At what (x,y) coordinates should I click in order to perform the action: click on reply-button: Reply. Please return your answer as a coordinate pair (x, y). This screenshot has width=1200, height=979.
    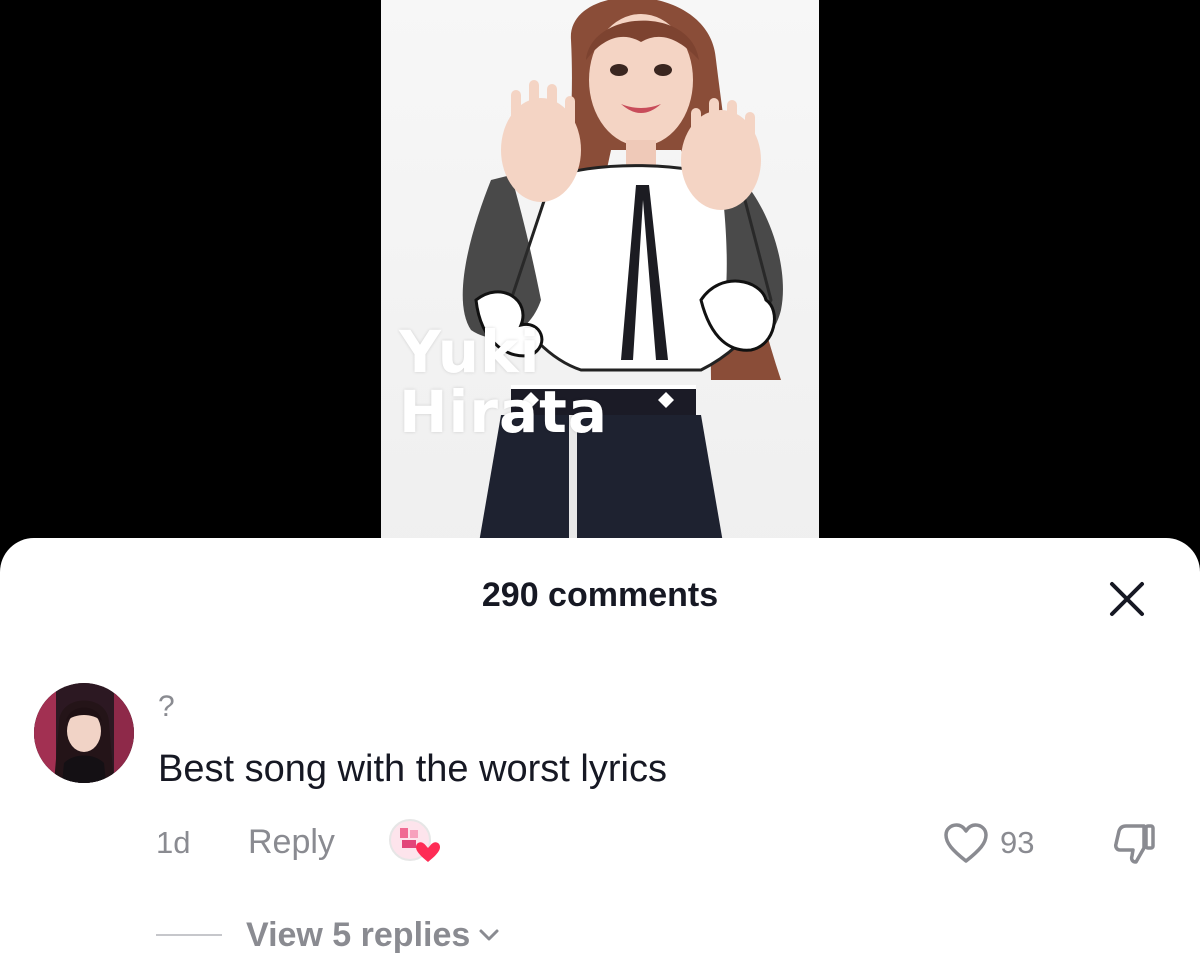
    Looking at the image, I should click on (291, 842).